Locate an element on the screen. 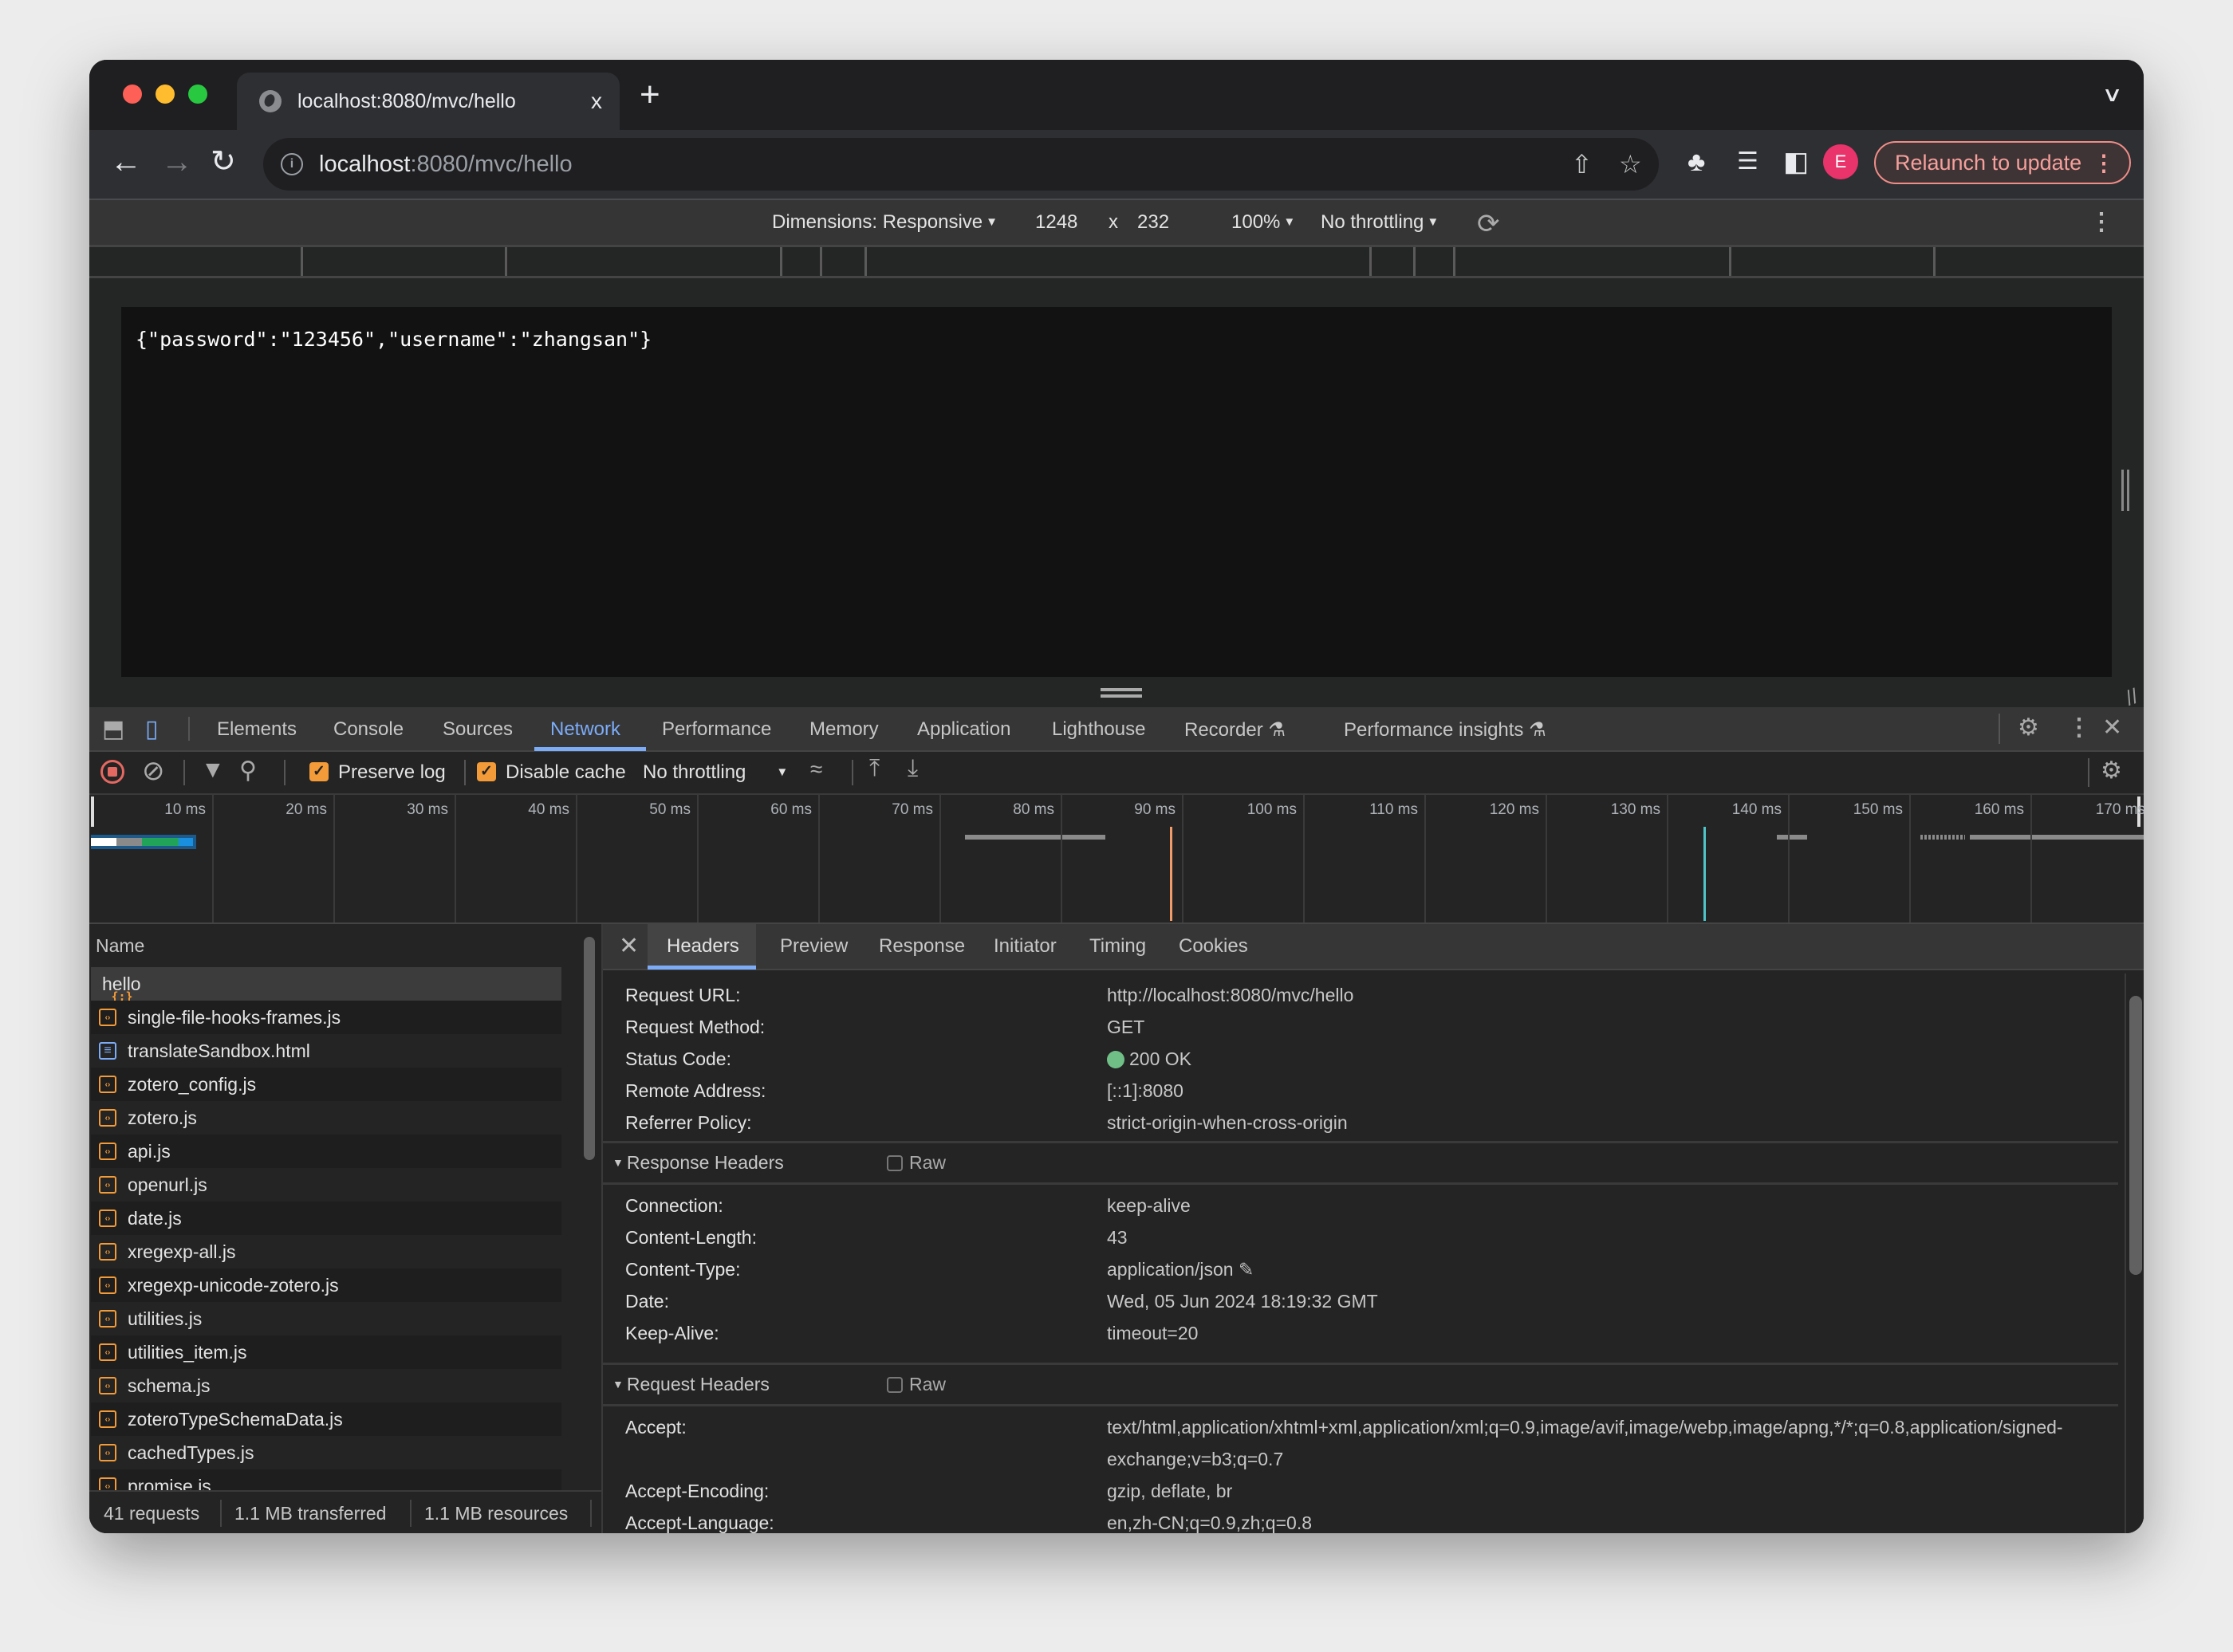 This screenshot has width=2233, height=1652. edit-pencil-icon: ✎ is located at coordinates (1246, 1269).